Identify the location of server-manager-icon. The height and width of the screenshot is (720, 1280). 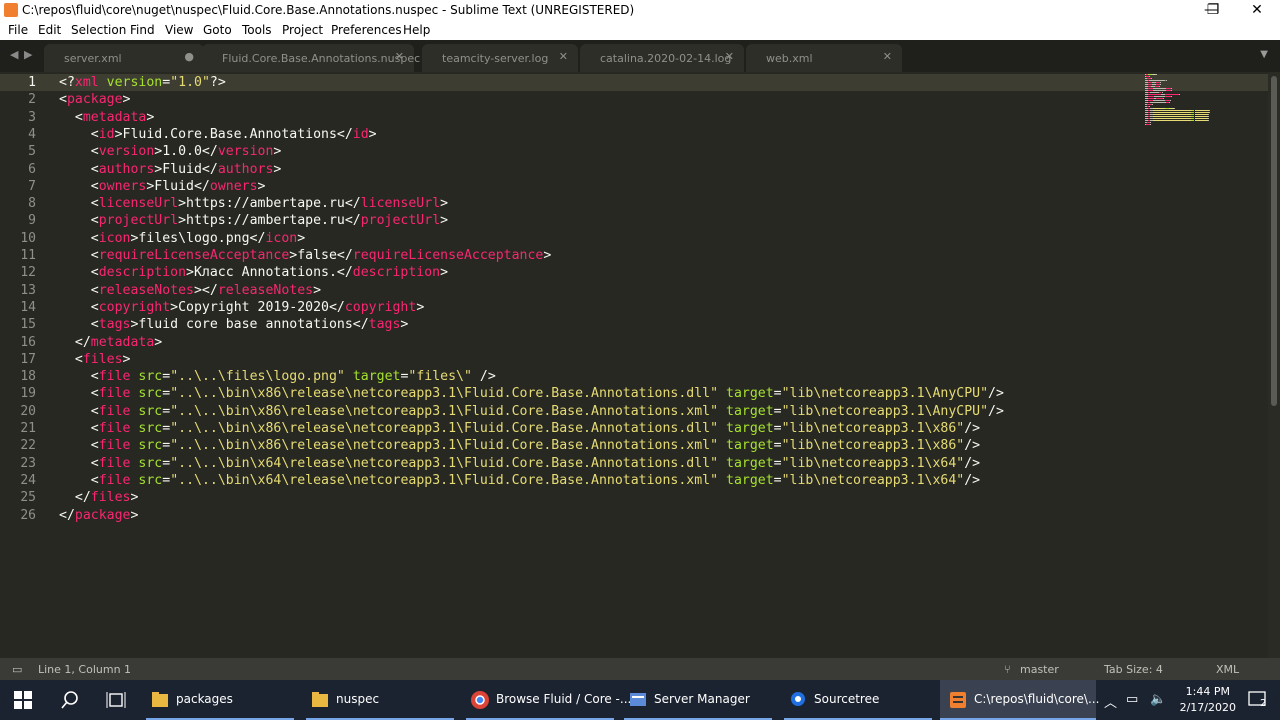
(638, 699).